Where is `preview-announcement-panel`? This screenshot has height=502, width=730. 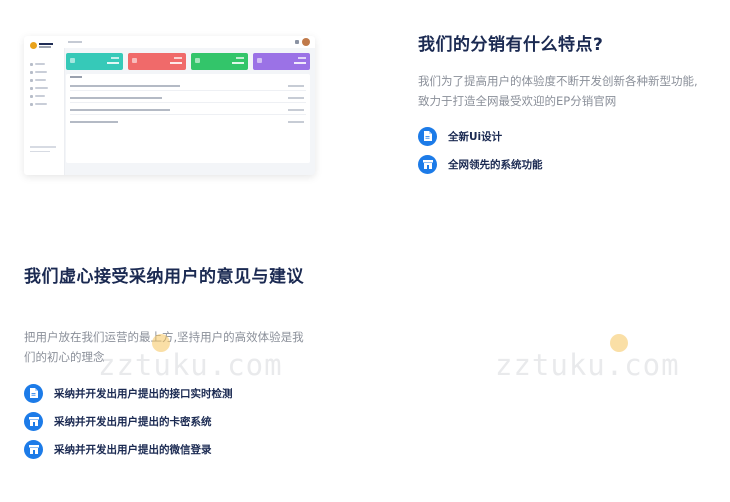 preview-announcement-panel is located at coordinates (188, 118).